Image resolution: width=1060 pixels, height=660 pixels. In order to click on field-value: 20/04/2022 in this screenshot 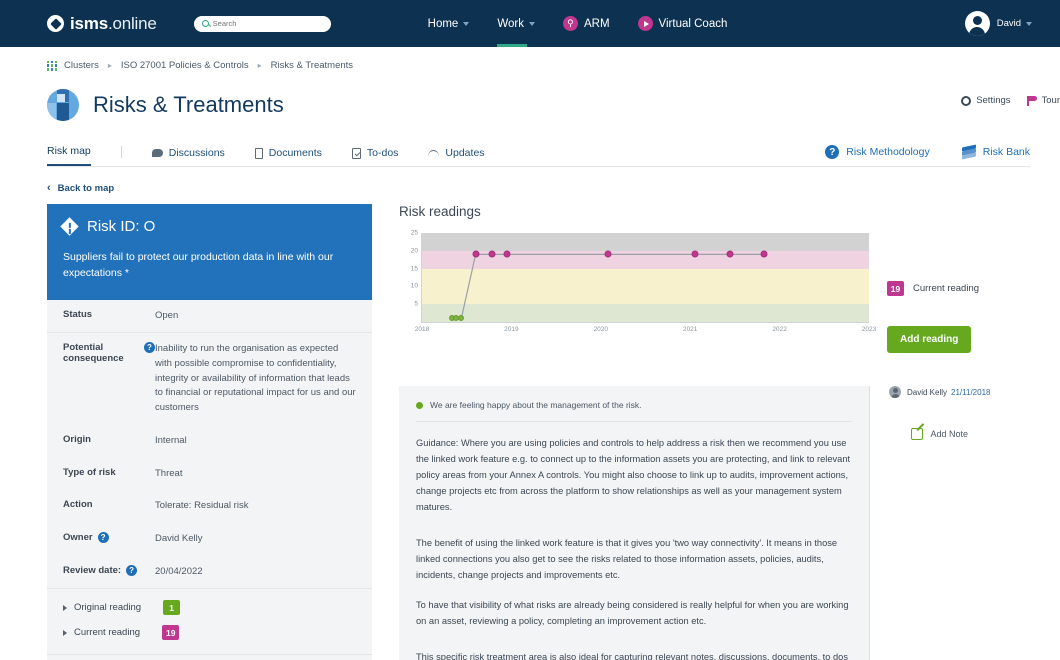, I will do `click(179, 571)`.